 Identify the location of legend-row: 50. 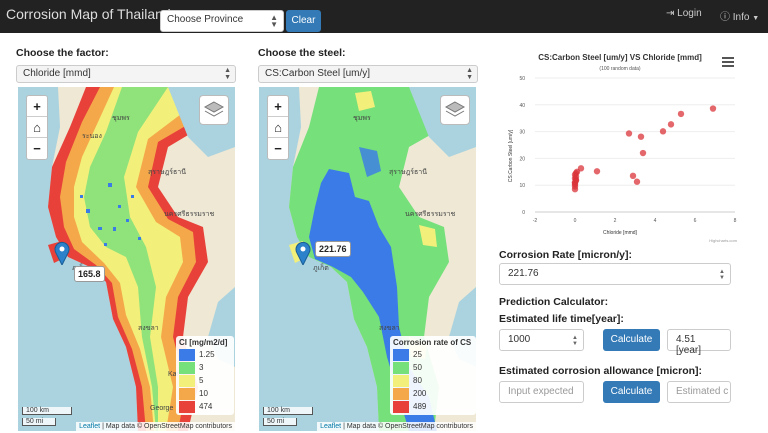
(433, 367).